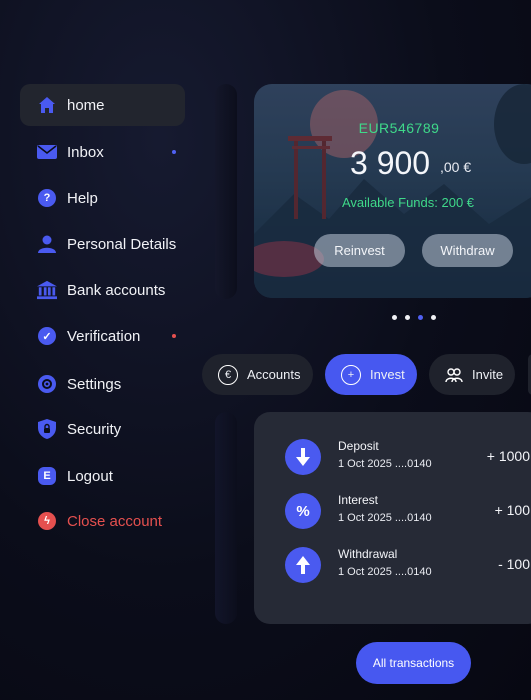  I want to click on chip-label: Invite, so click(488, 374).